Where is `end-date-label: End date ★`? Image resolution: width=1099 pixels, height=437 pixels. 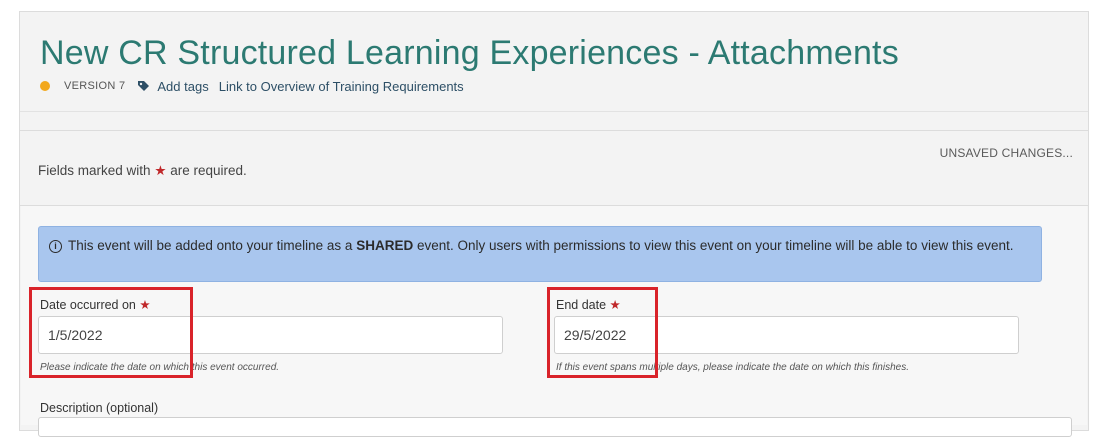
end-date-label: End date ★ is located at coordinates (588, 304).